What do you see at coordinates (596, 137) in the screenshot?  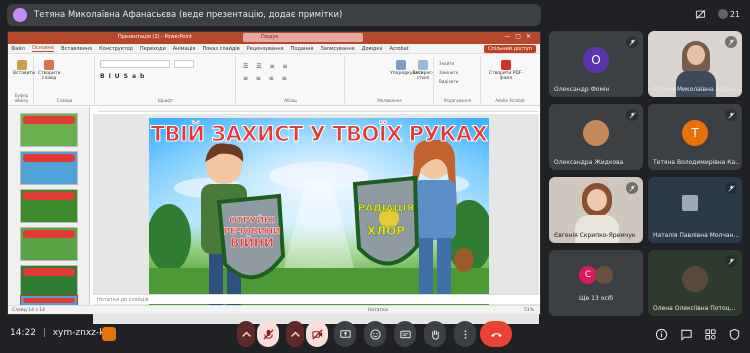 I see `participant-tile: Олександра Жидкова` at bounding box center [596, 137].